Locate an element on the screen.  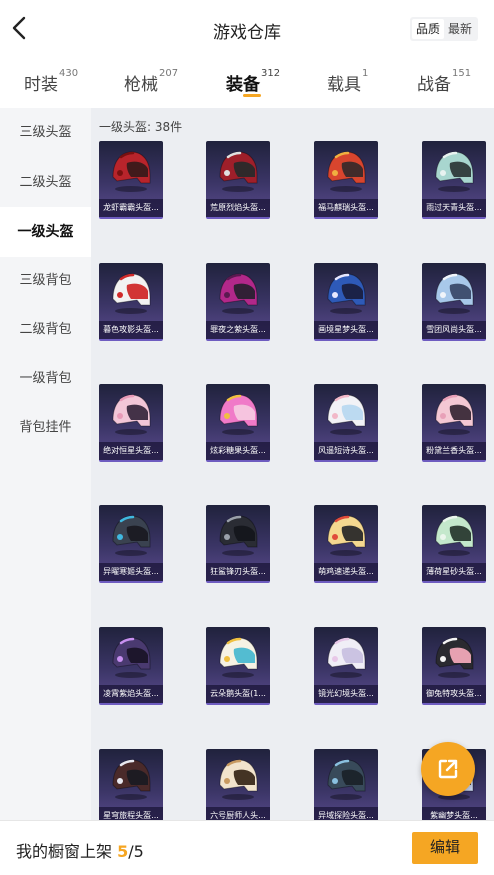
sidebar-item-level1-helmet: 一级头盔 is located at coordinates (45, 232).